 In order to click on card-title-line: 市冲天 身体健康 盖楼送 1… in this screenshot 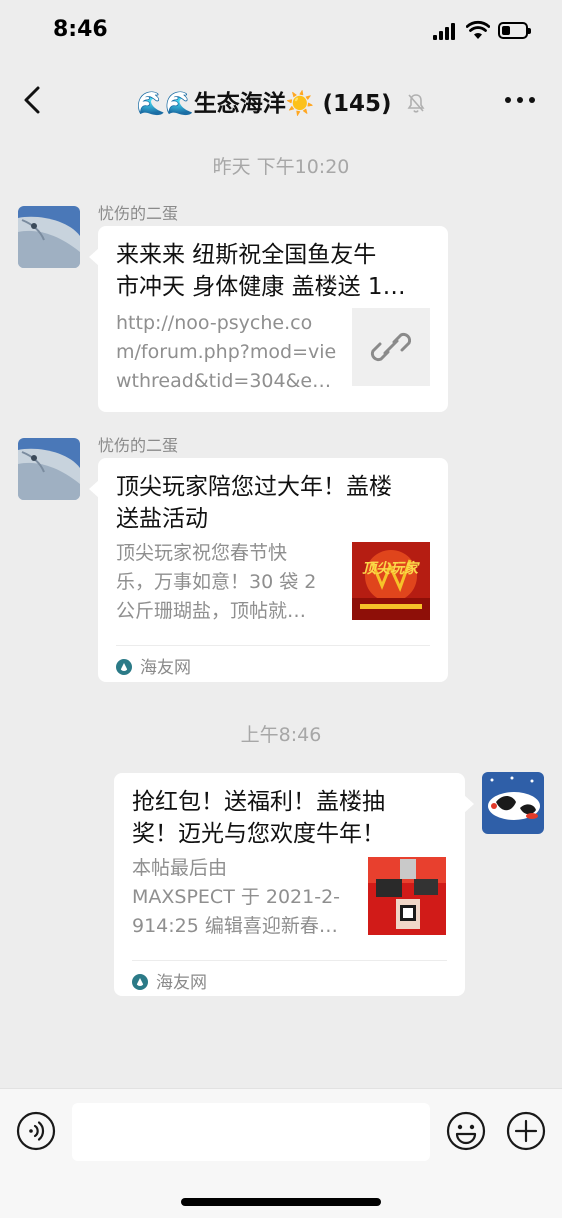, I will do `click(261, 287)`.